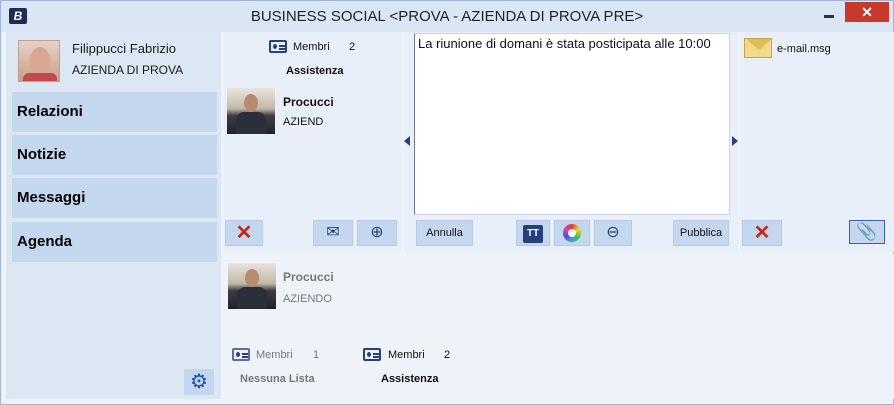 The width and height of the screenshot is (894, 405). Describe the element at coordinates (315, 71) in the screenshot. I see `group-title: Assistenza` at that location.